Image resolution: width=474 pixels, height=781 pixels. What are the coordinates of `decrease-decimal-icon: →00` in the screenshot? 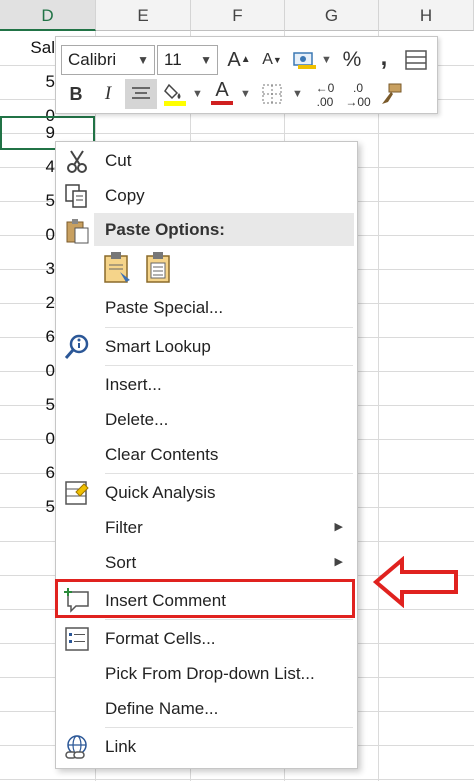 It's located at (358, 102).